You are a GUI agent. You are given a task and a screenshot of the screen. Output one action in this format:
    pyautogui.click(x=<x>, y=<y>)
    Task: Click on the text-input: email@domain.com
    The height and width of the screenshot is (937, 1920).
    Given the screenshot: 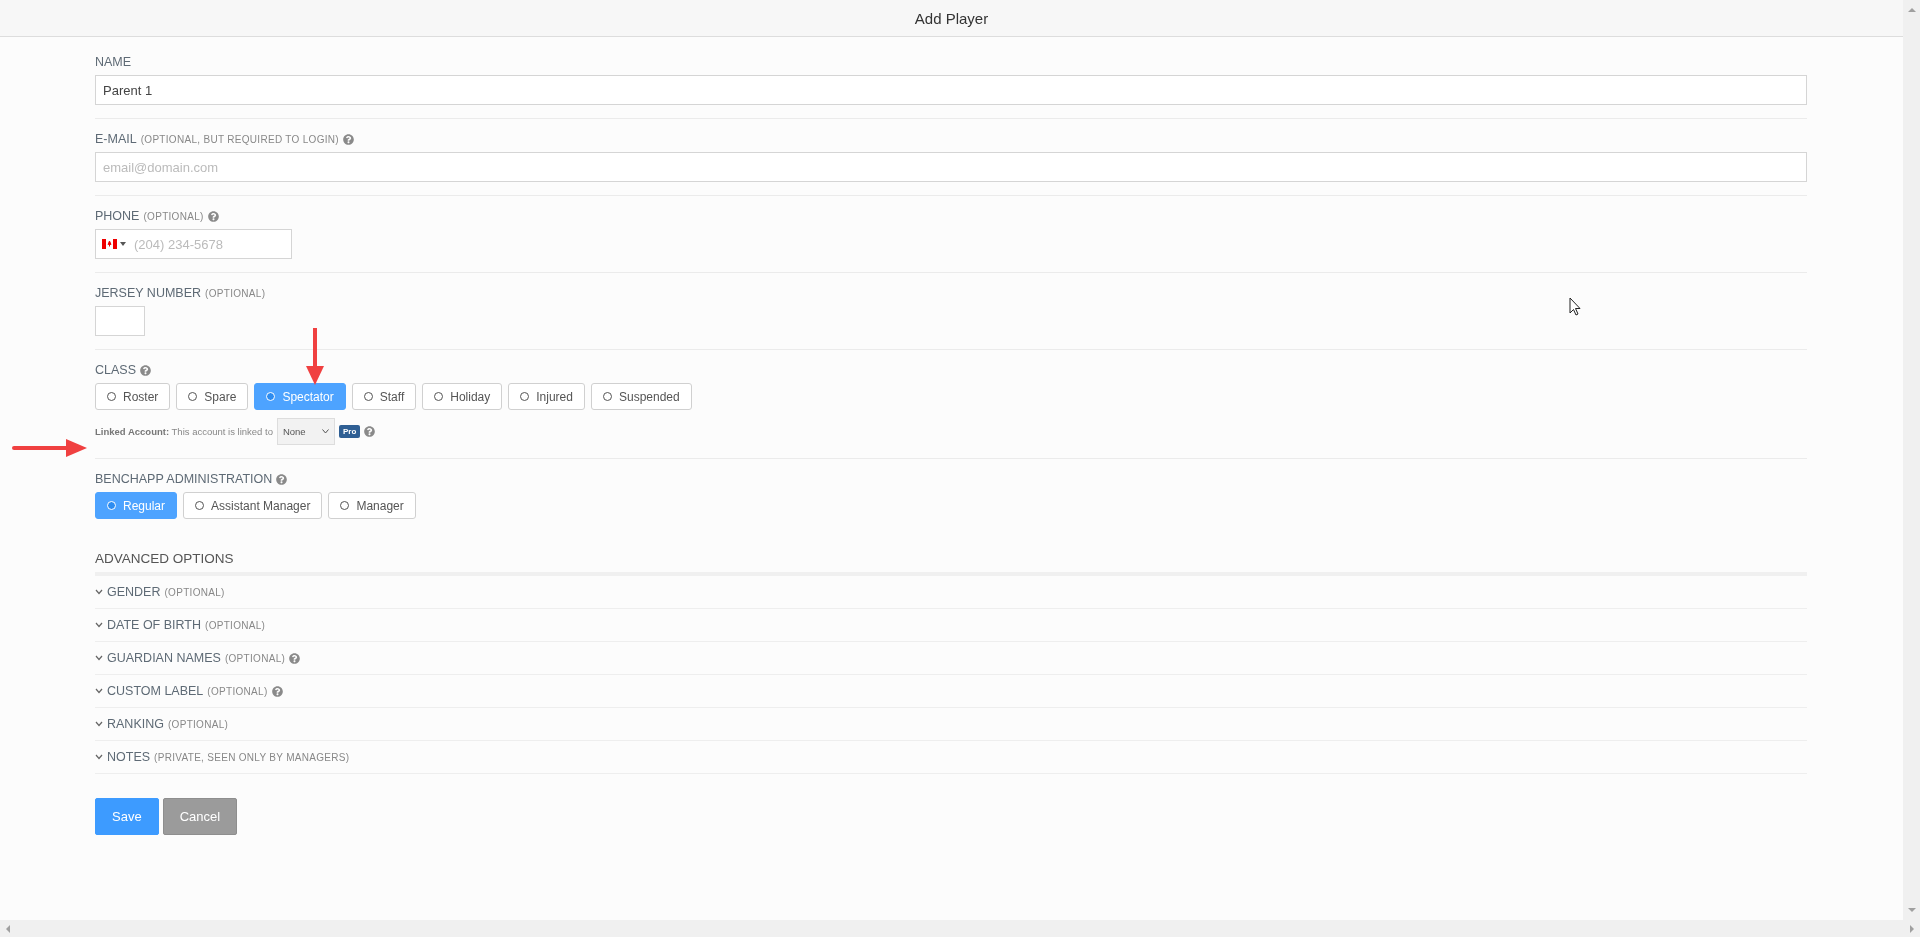 What is the action you would take?
    pyautogui.click(x=951, y=167)
    